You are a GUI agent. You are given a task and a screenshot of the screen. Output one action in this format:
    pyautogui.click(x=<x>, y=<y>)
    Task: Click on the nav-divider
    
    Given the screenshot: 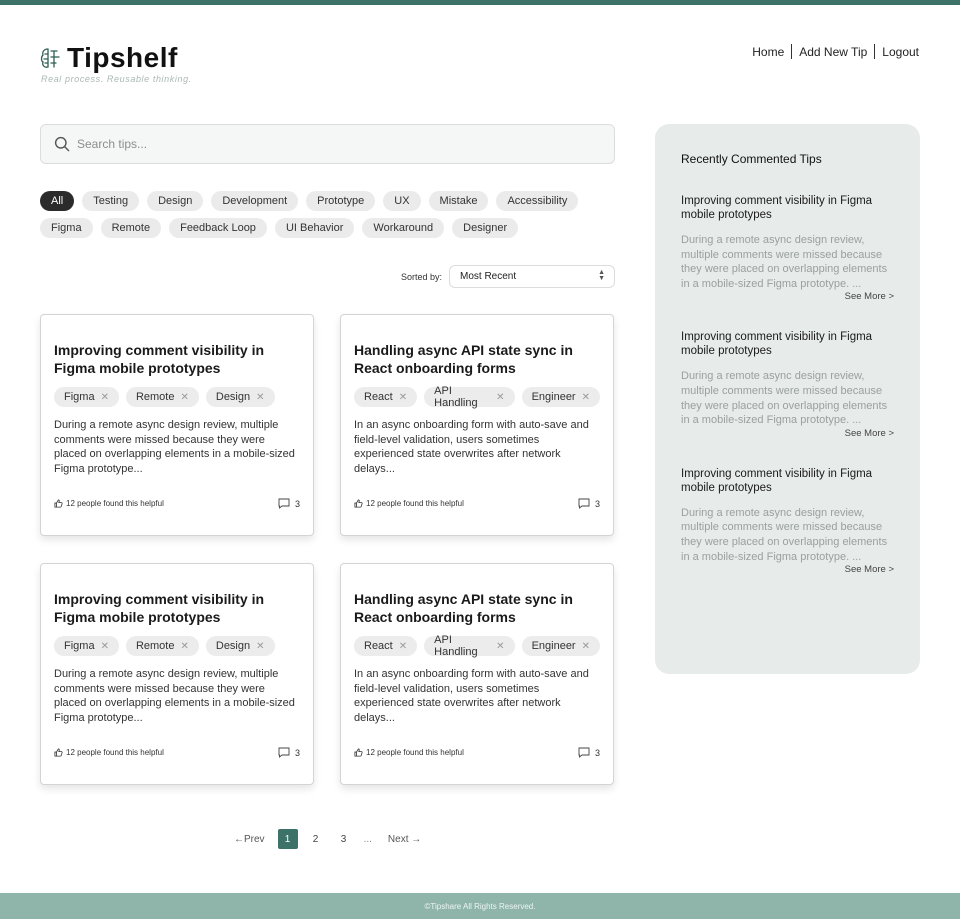 What is the action you would take?
    pyautogui.click(x=875, y=51)
    